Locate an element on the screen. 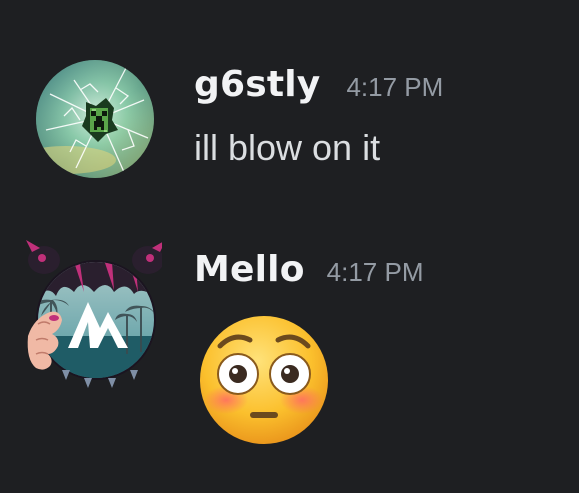 This screenshot has height=493, width=579. anime-girl-avatar-icon is located at coordinates (96, 314).